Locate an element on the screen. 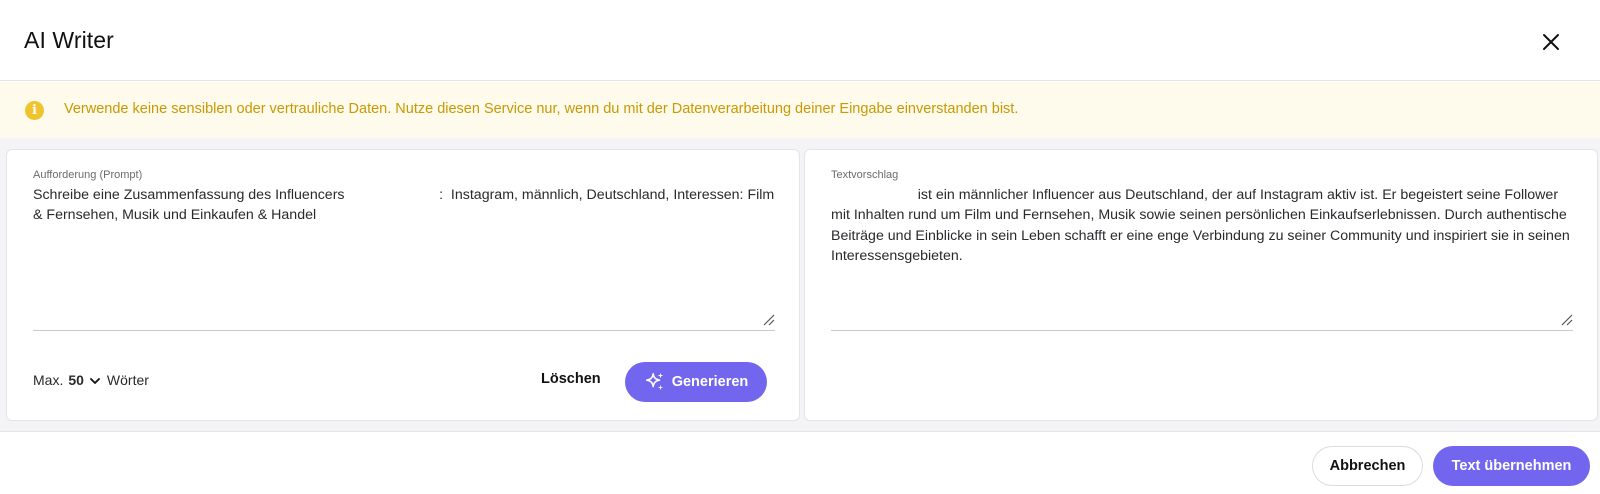  suggestion-underline is located at coordinates (1202, 330).